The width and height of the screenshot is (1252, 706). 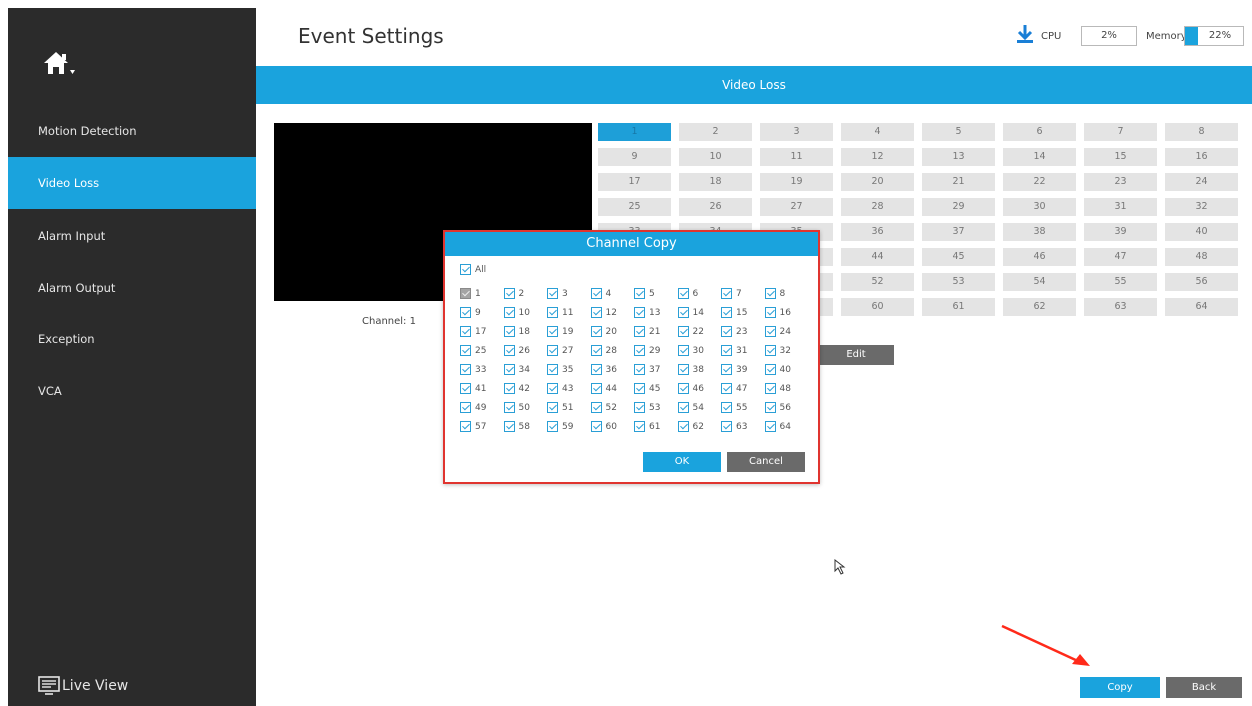 What do you see at coordinates (743, 293) in the screenshot?
I see `channel-checkbox: 7` at bounding box center [743, 293].